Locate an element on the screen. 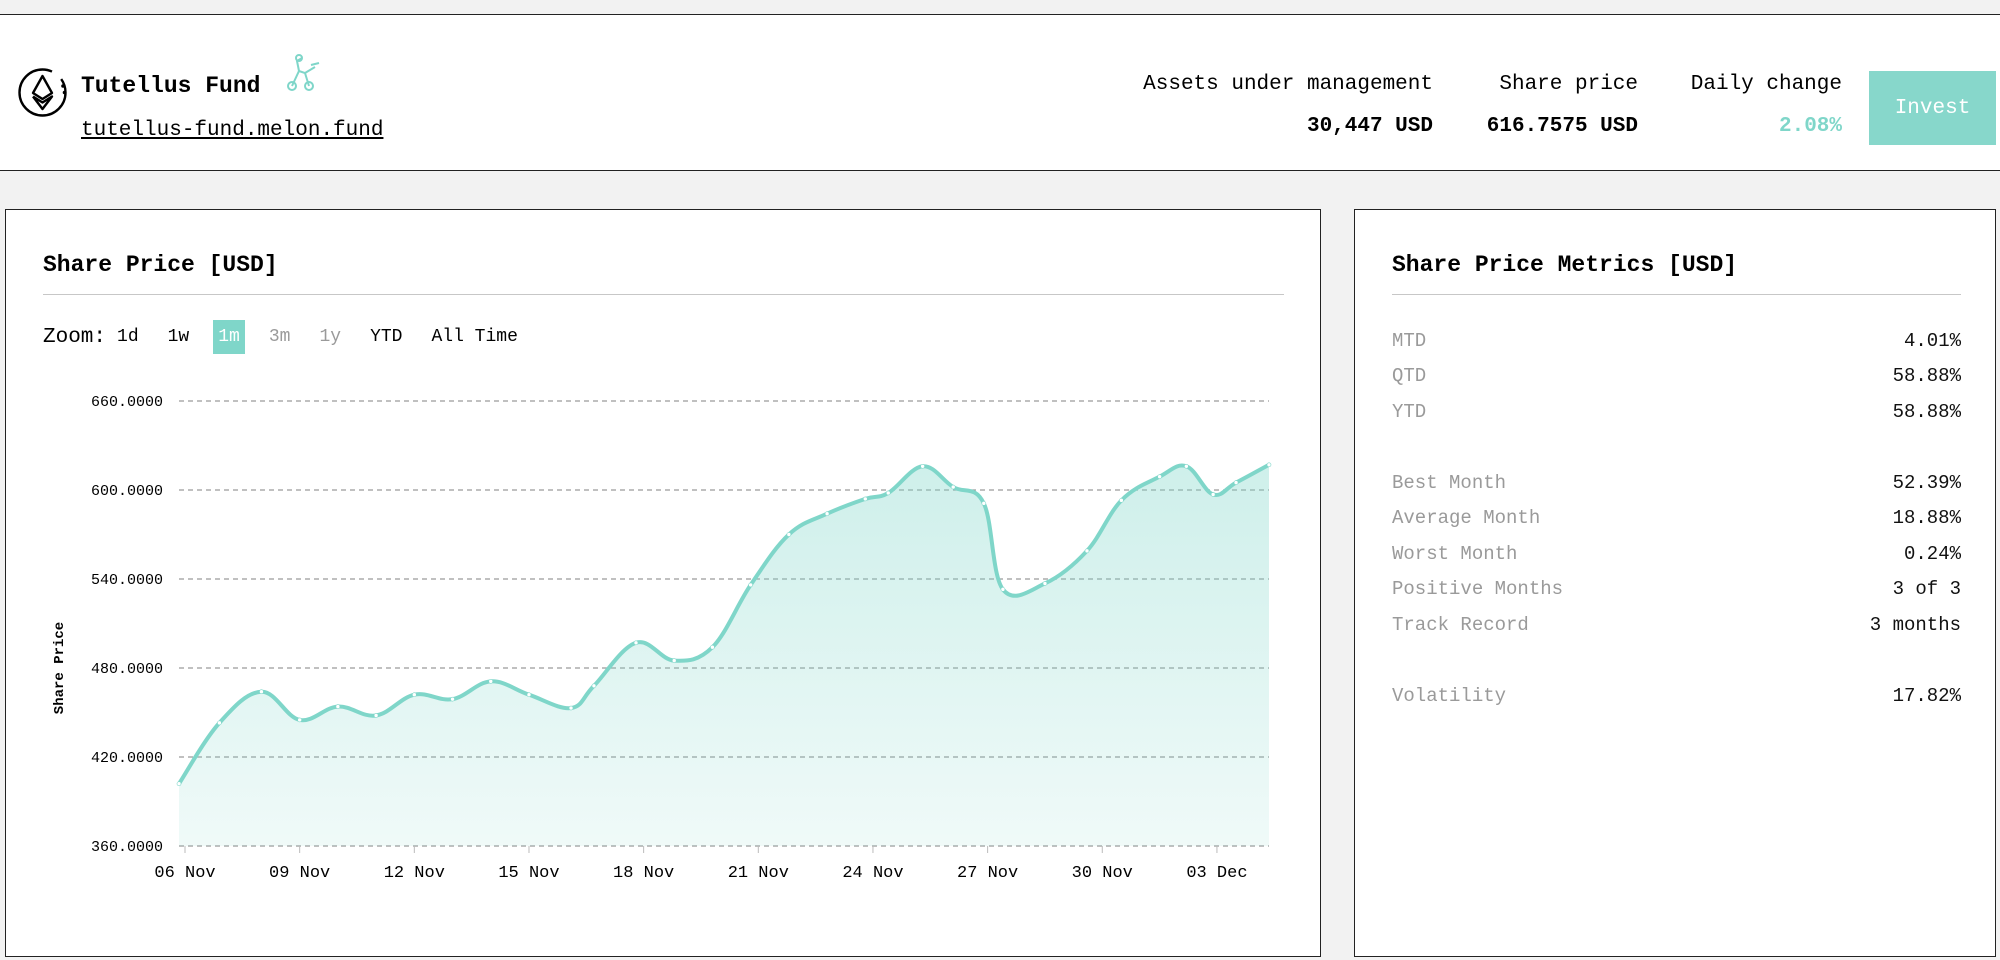 Image resolution: width=2000 pixels, height=960 pixels. metric-value: 0.24% is located at coordinates (1932, 553).